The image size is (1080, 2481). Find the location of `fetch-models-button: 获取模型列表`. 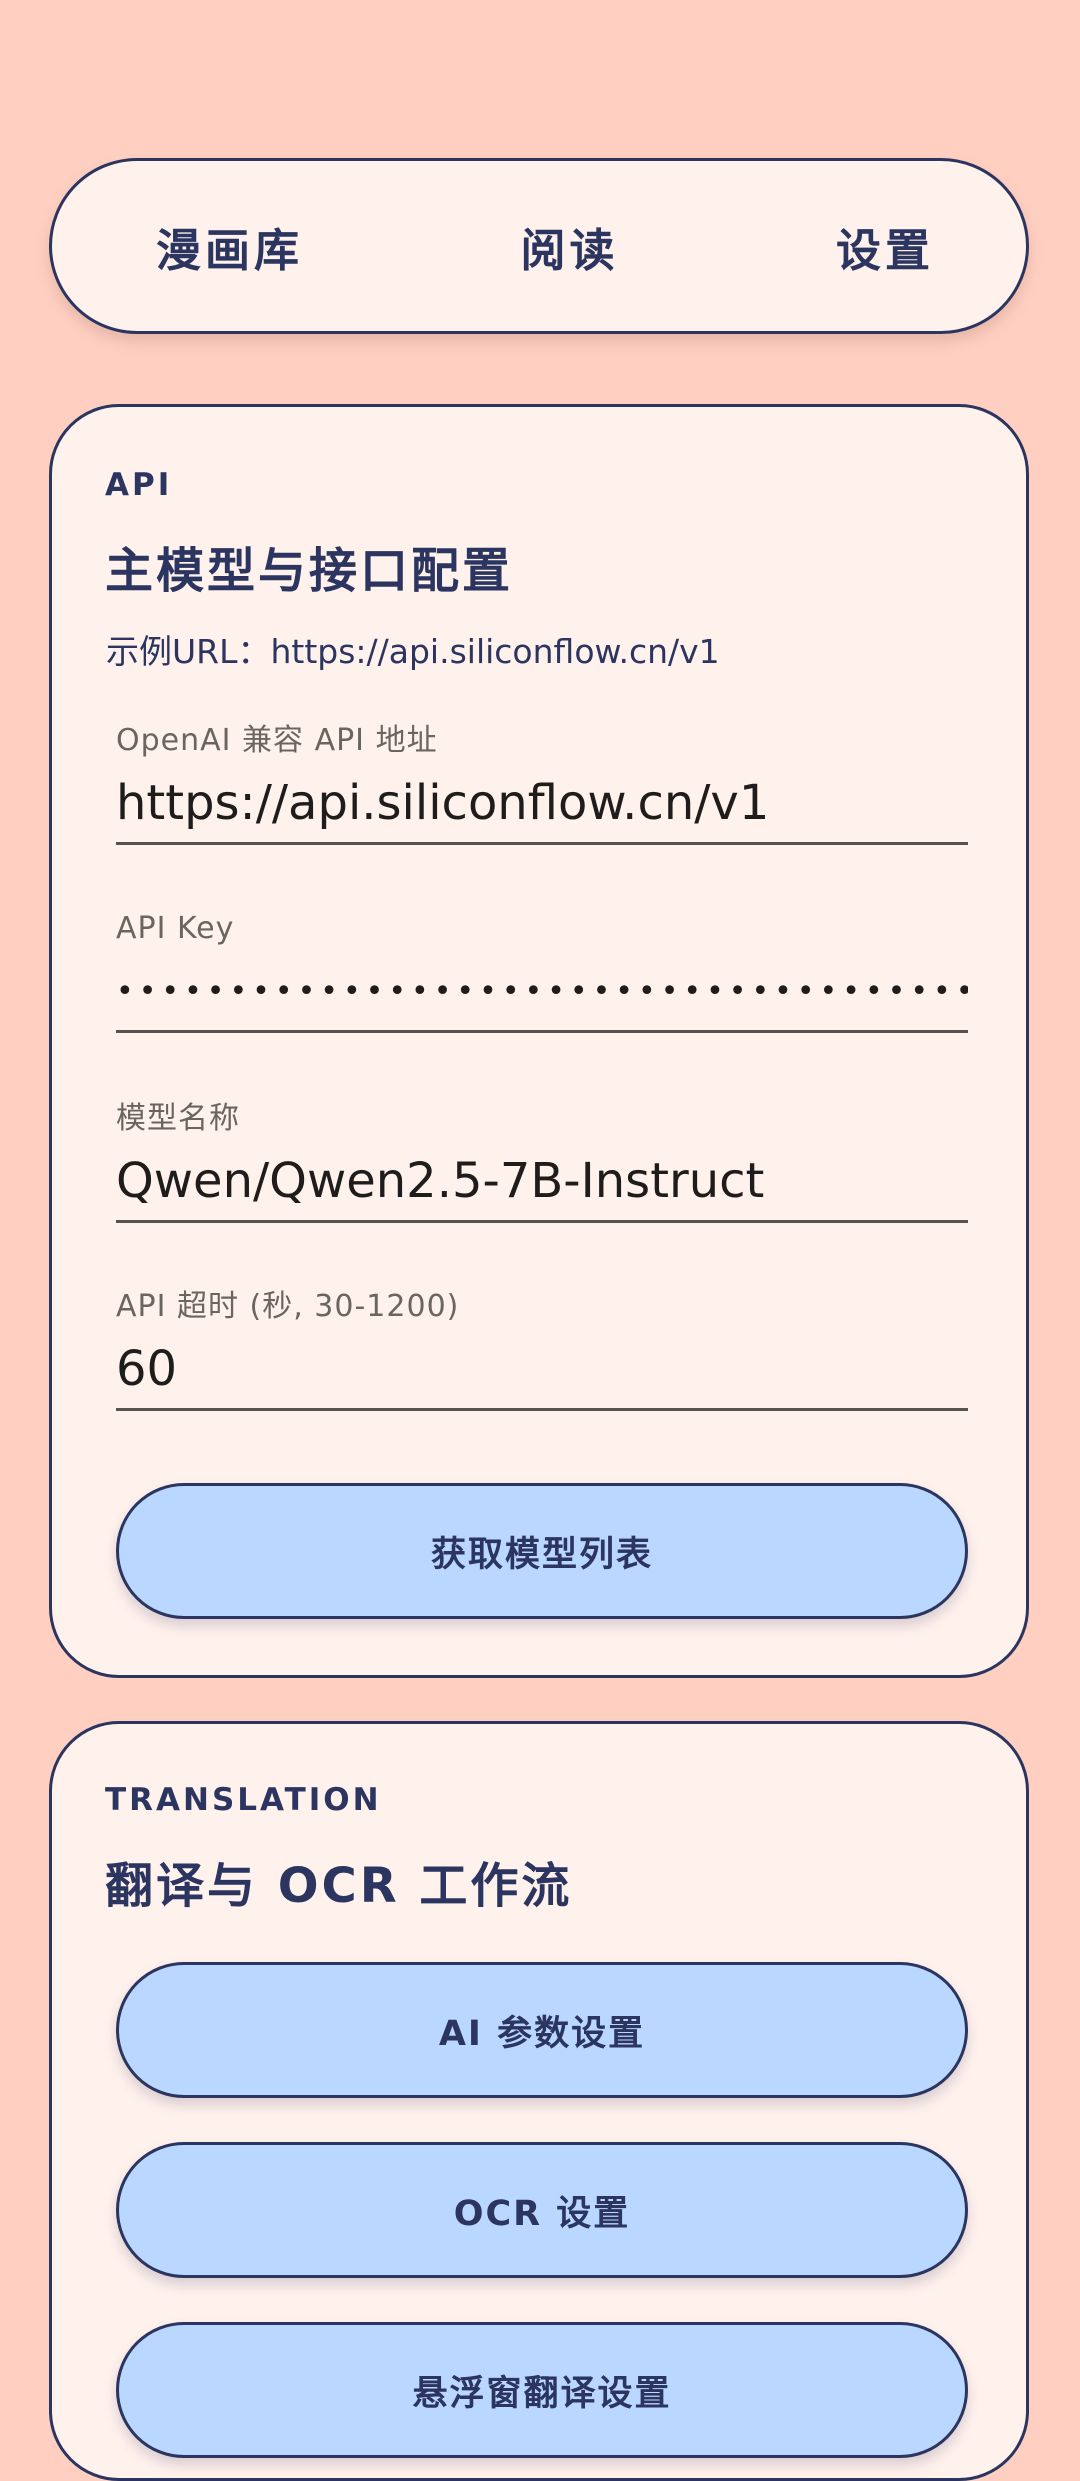

fetch-models-button: 获取模型列表 is located at coordinates (542, 1551).